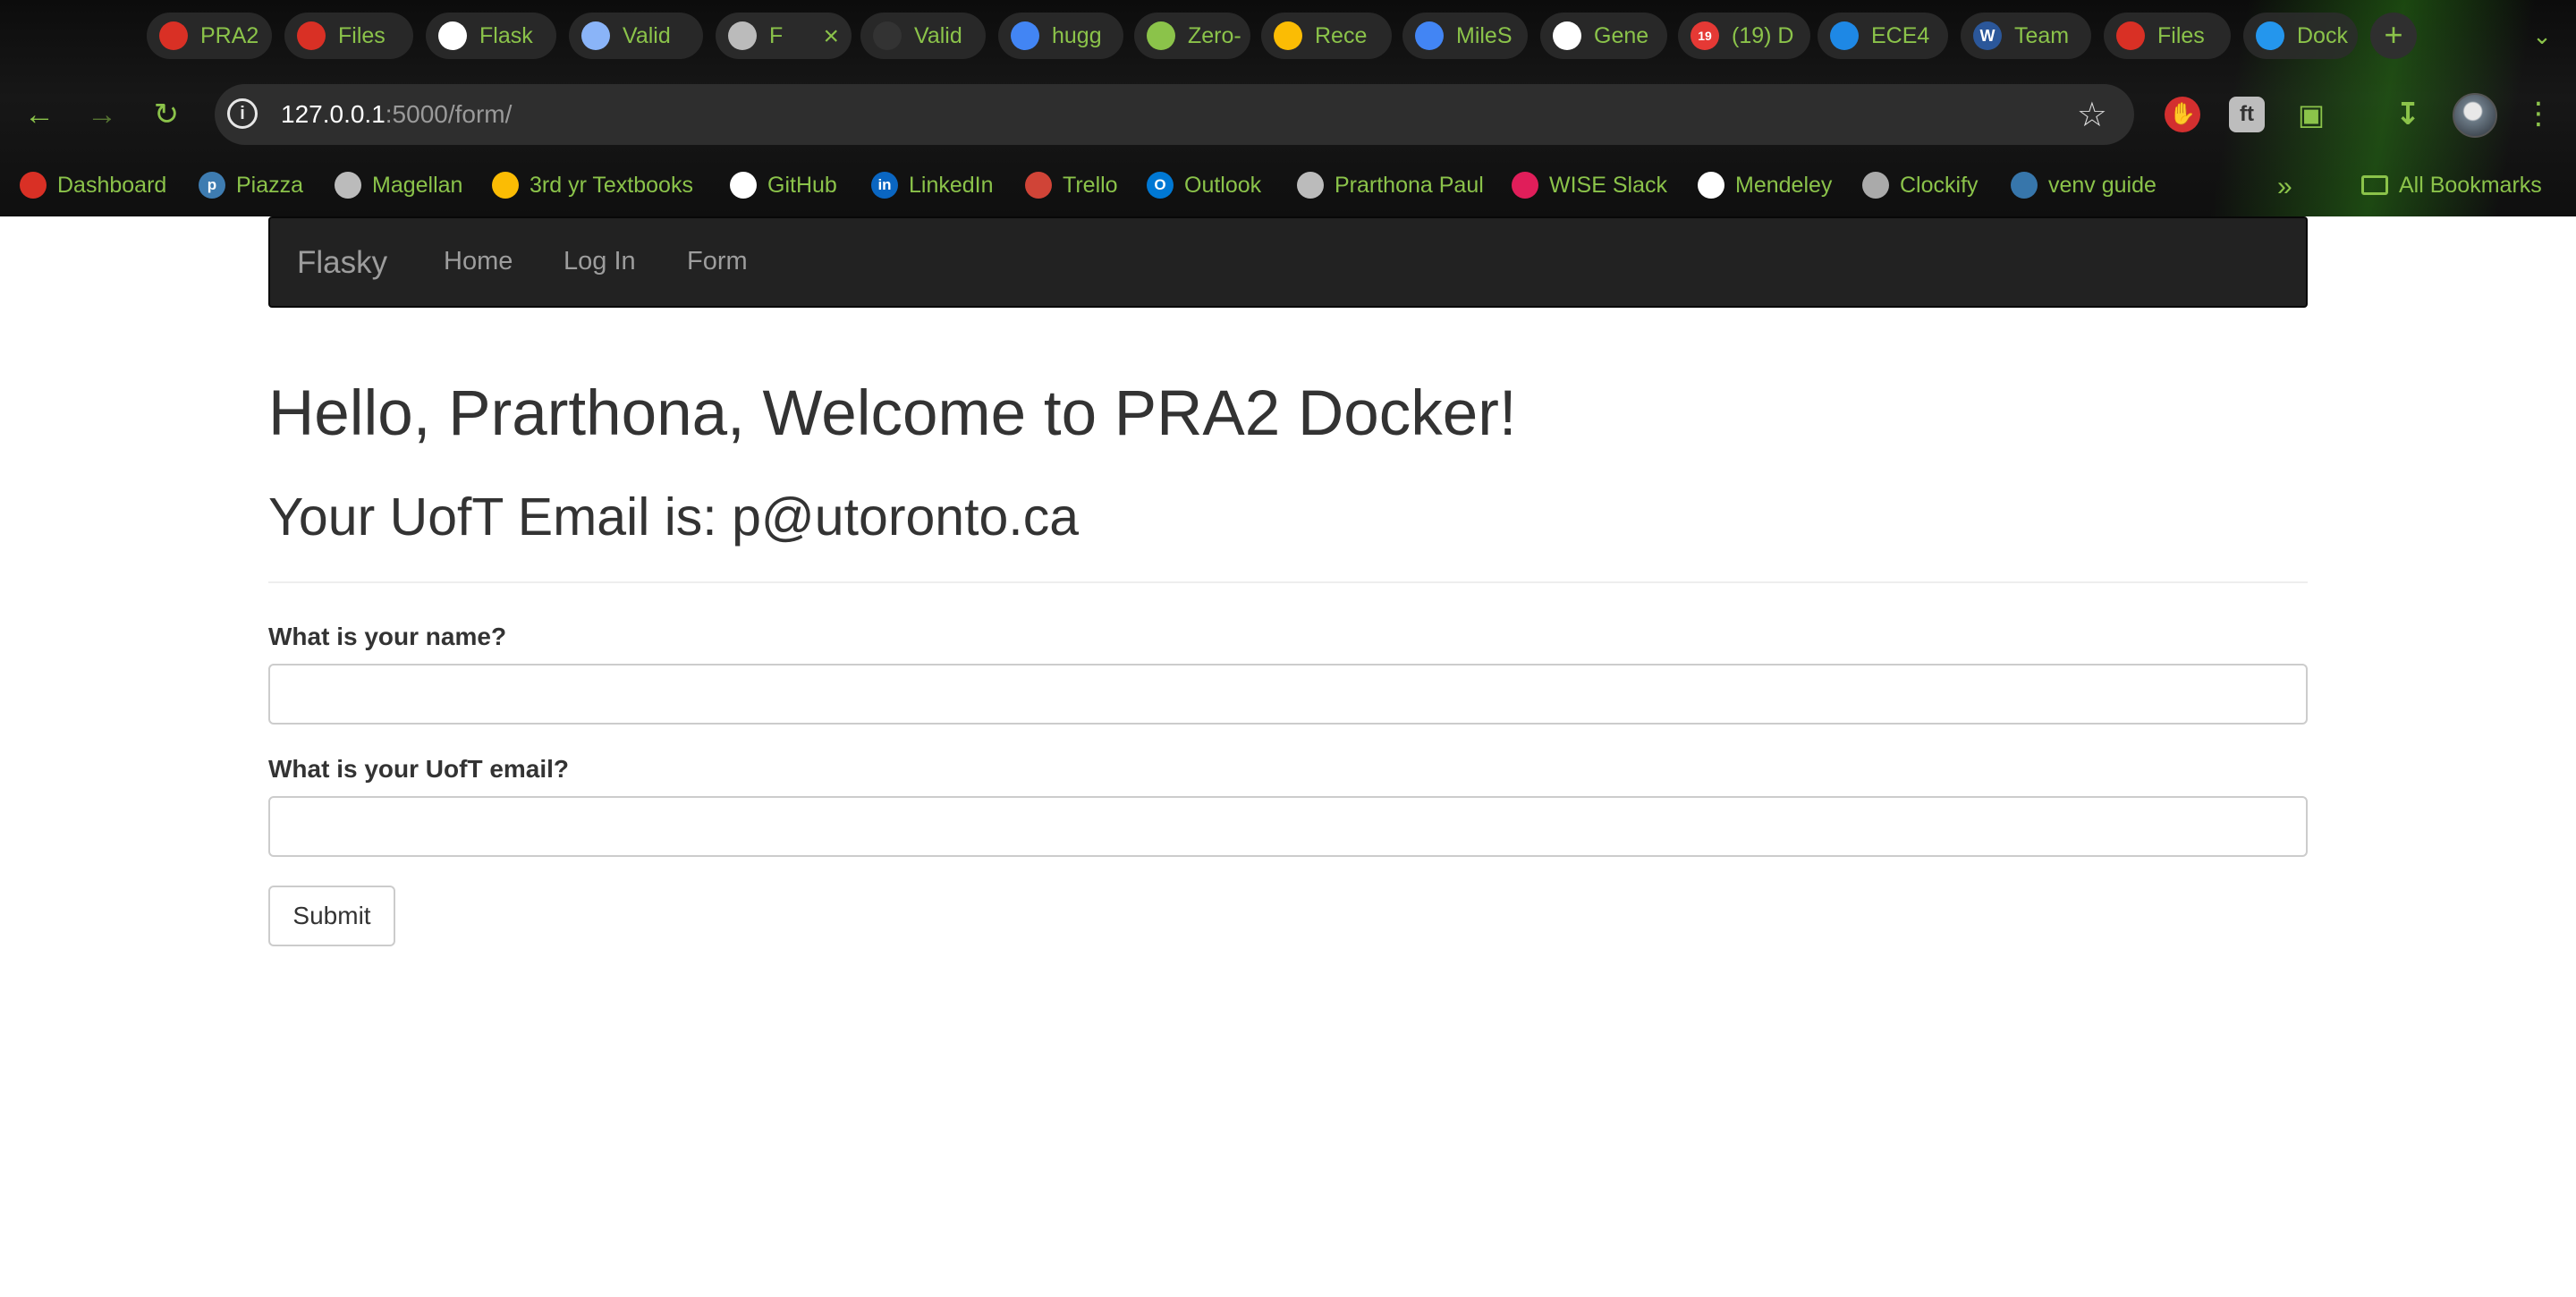  What do you see at coordinates (2247, 115) in the screenshot?
I see `extension-icon: ft` at bounding box center [2247, 115].